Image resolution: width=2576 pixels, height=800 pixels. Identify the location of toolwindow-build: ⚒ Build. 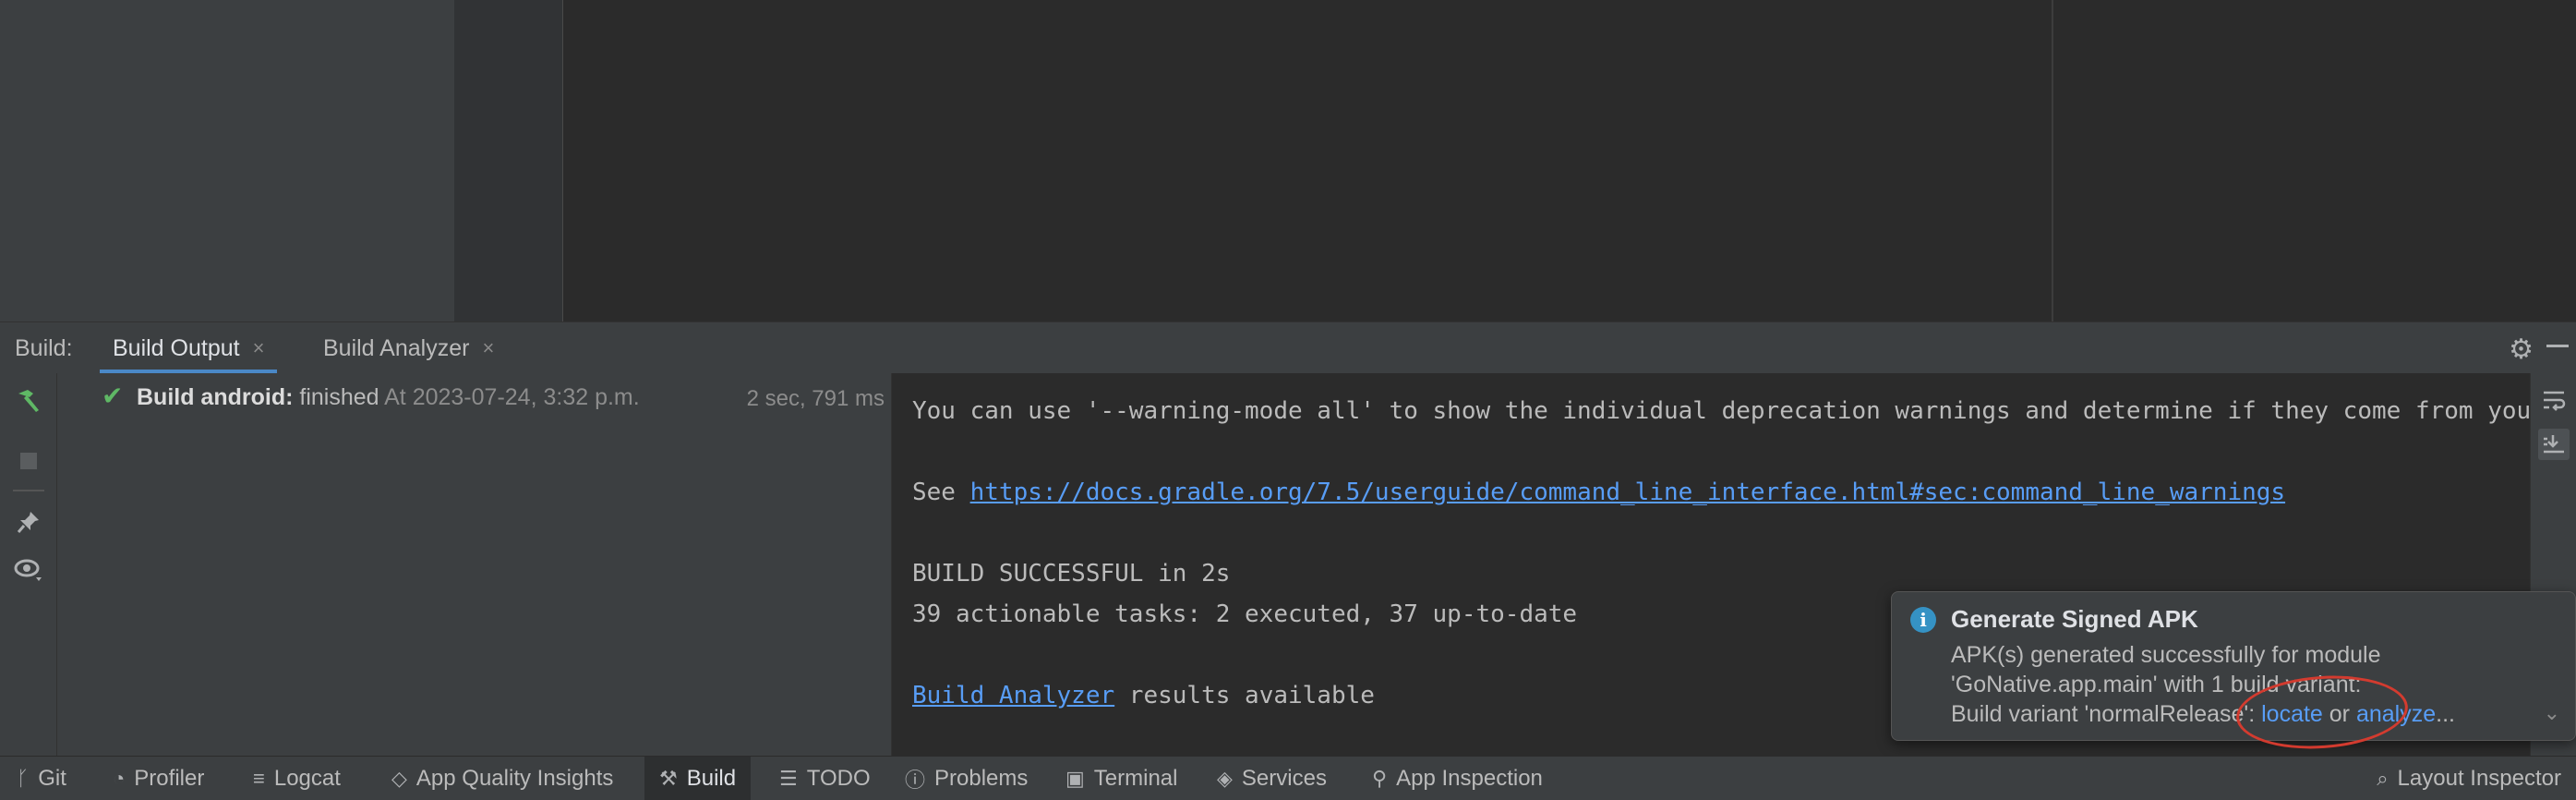
(698, 778).